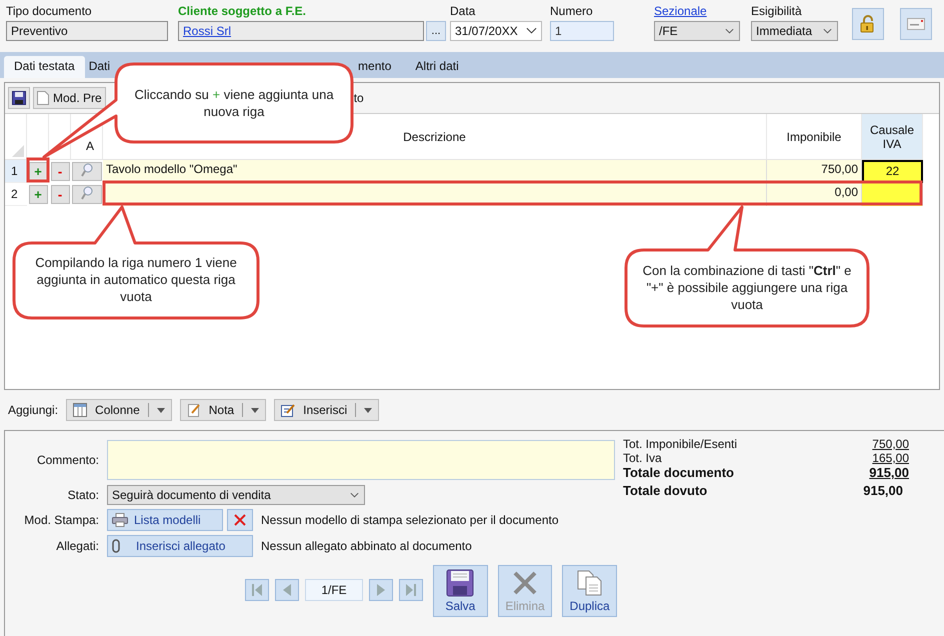  I want to click on previous-icon, so click(287, 590).